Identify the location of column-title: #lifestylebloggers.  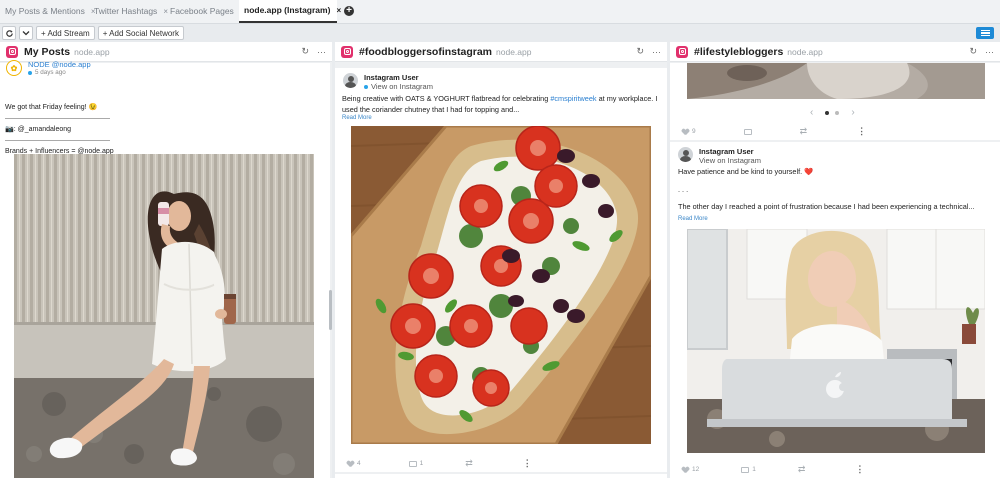
(739, 51).